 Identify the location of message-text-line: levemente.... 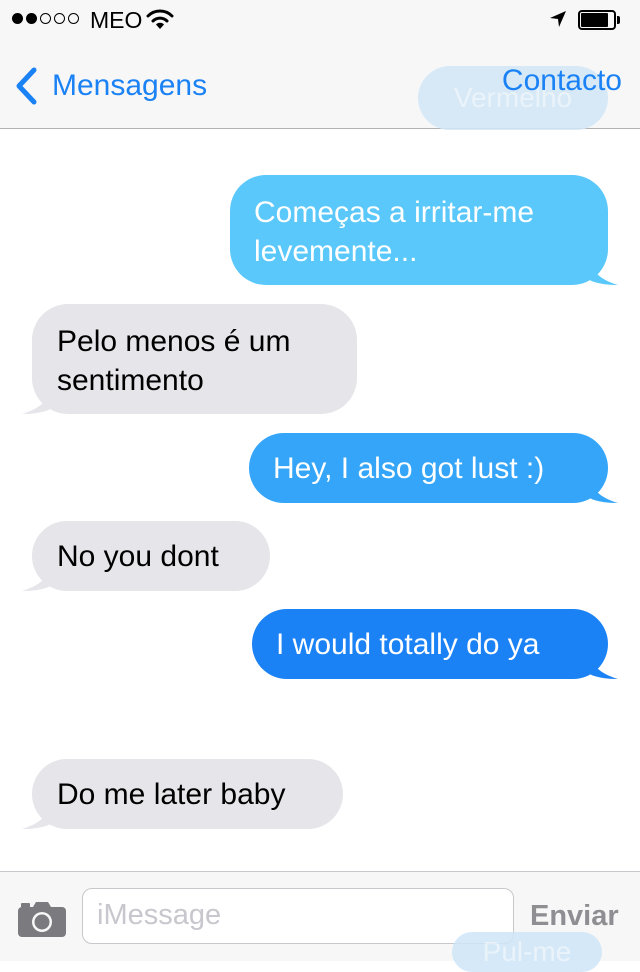
(336, 251).